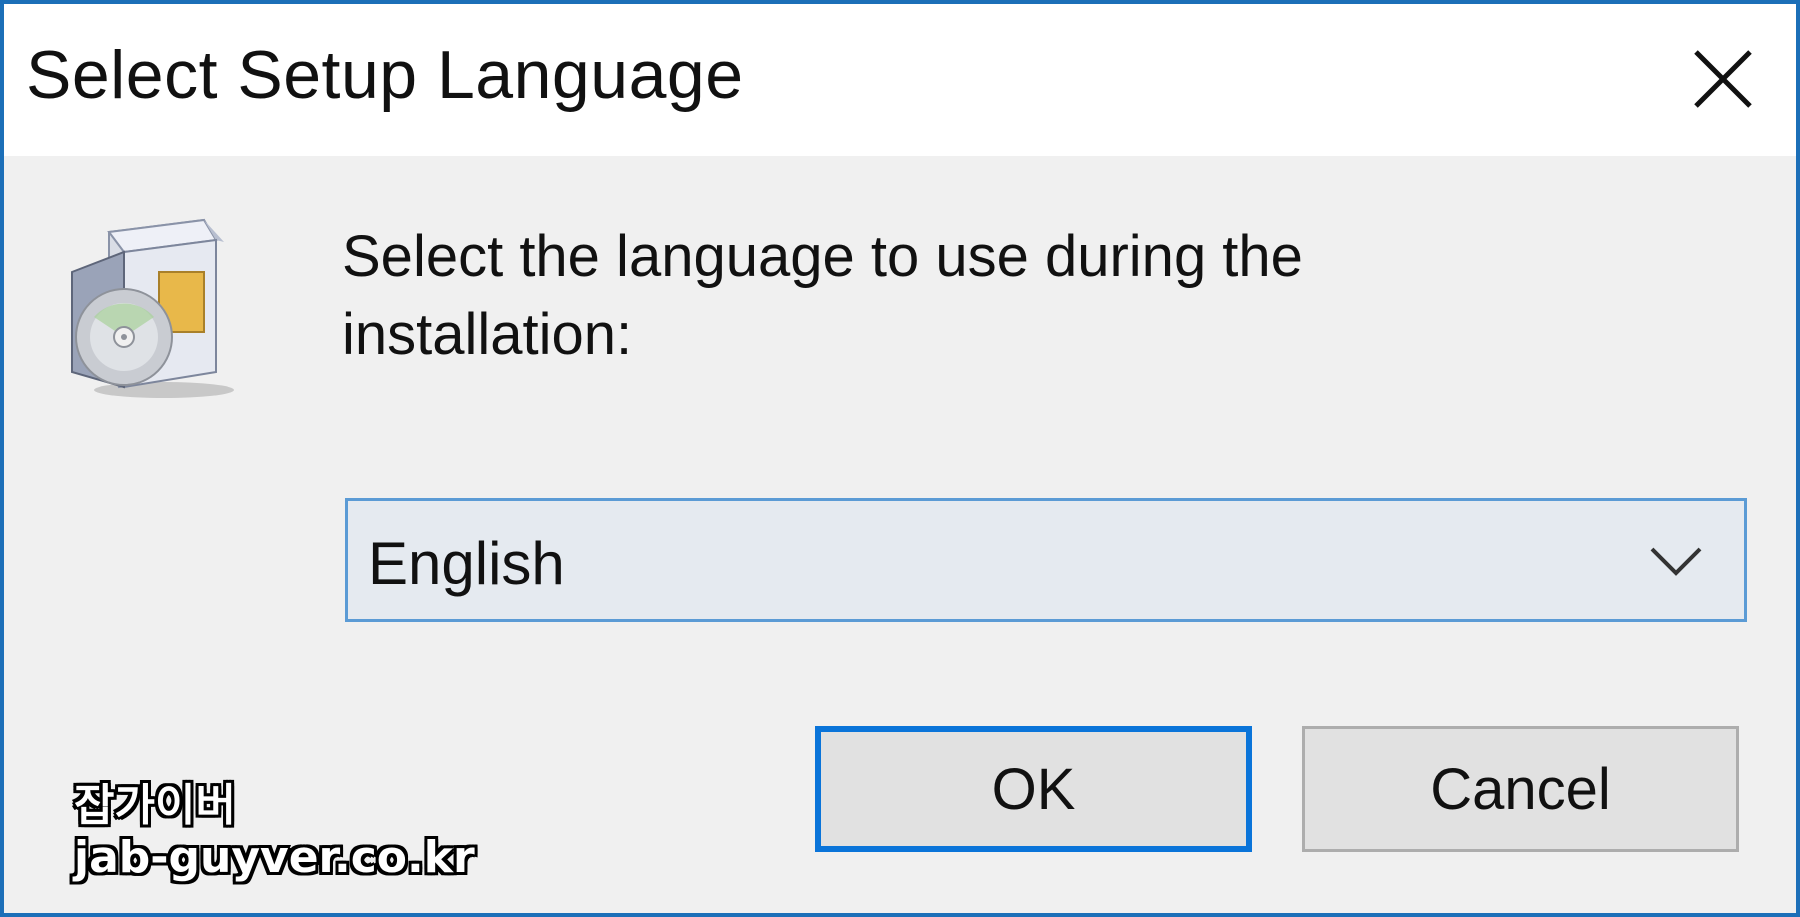 The height and width of the screenshot is (917, 1800). I want to click on setup-package-icon, so click(152, 308).